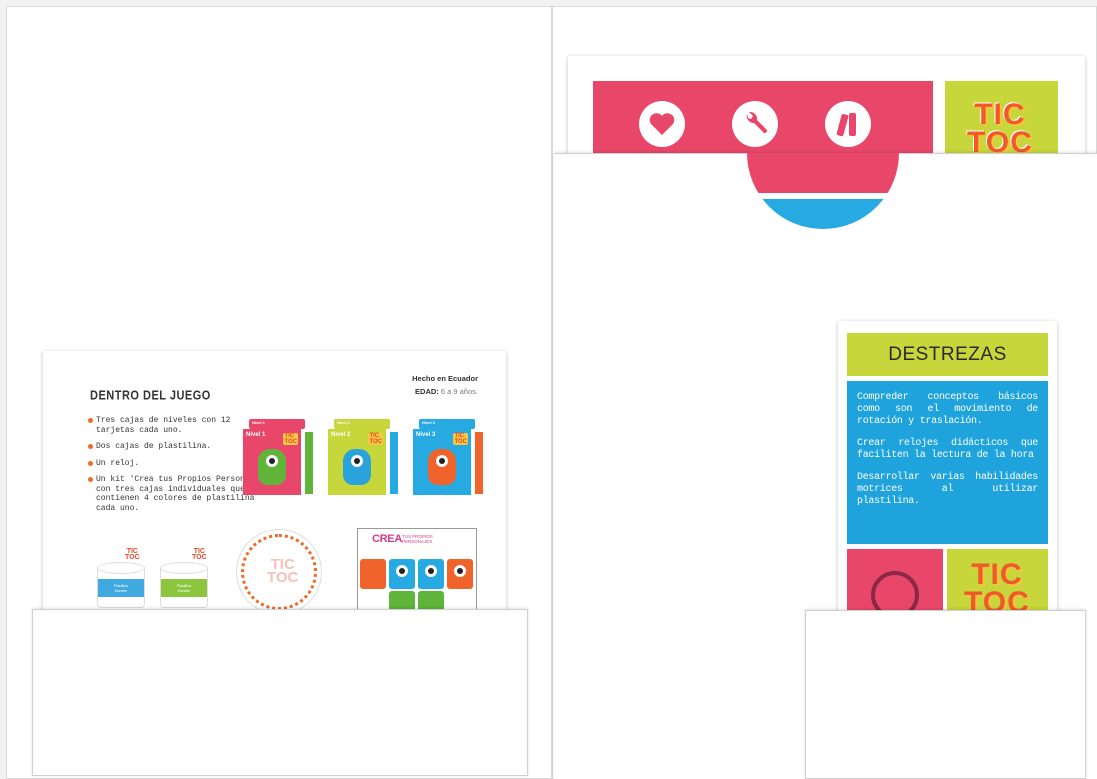  I want to click on cover-sheet: TIC TOC, so click(826, 108).